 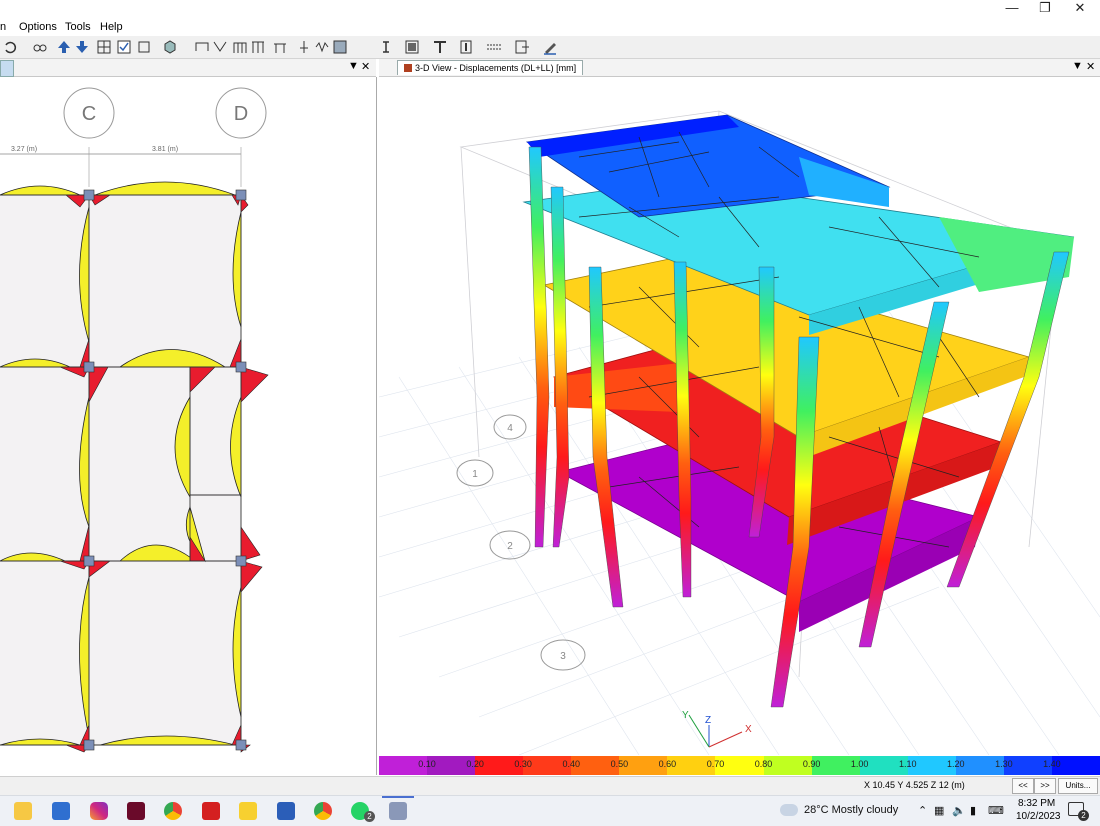 I want to click on grid-label-c: C, so click(x=89, y=114).